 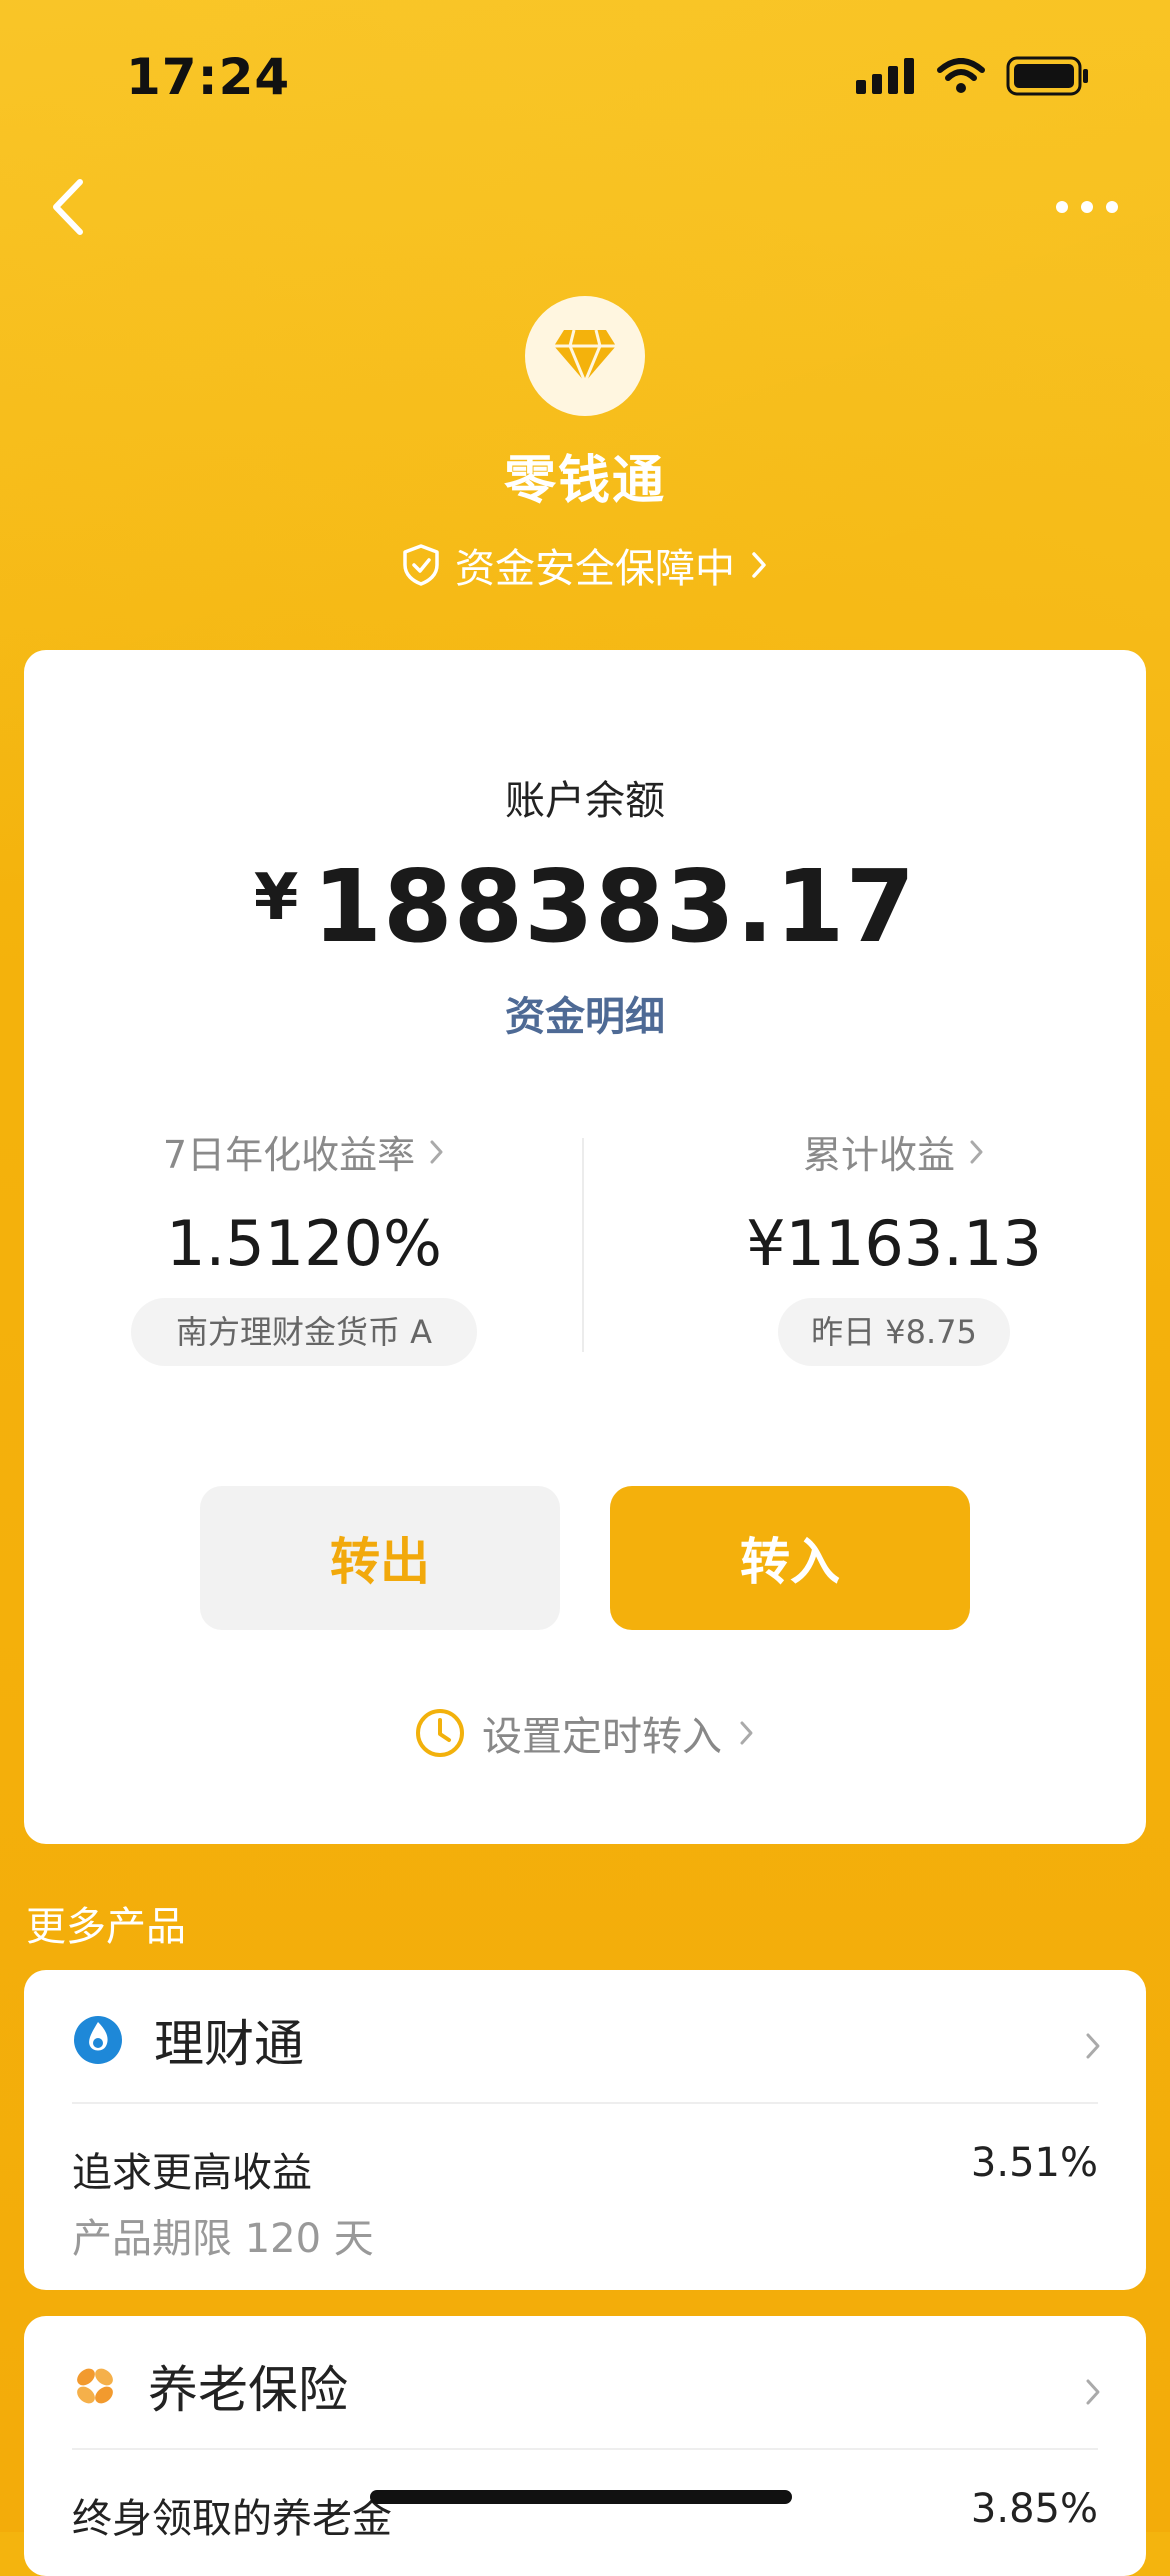 I want to click on yield-label-row: 7日年化收益率, so click(x=304, y=1151).